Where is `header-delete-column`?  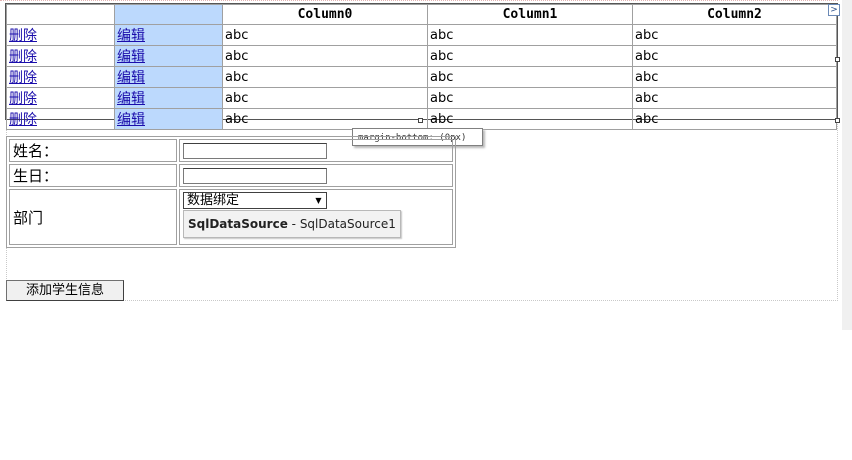
header-delete-column is located at coordinates (60, 14).